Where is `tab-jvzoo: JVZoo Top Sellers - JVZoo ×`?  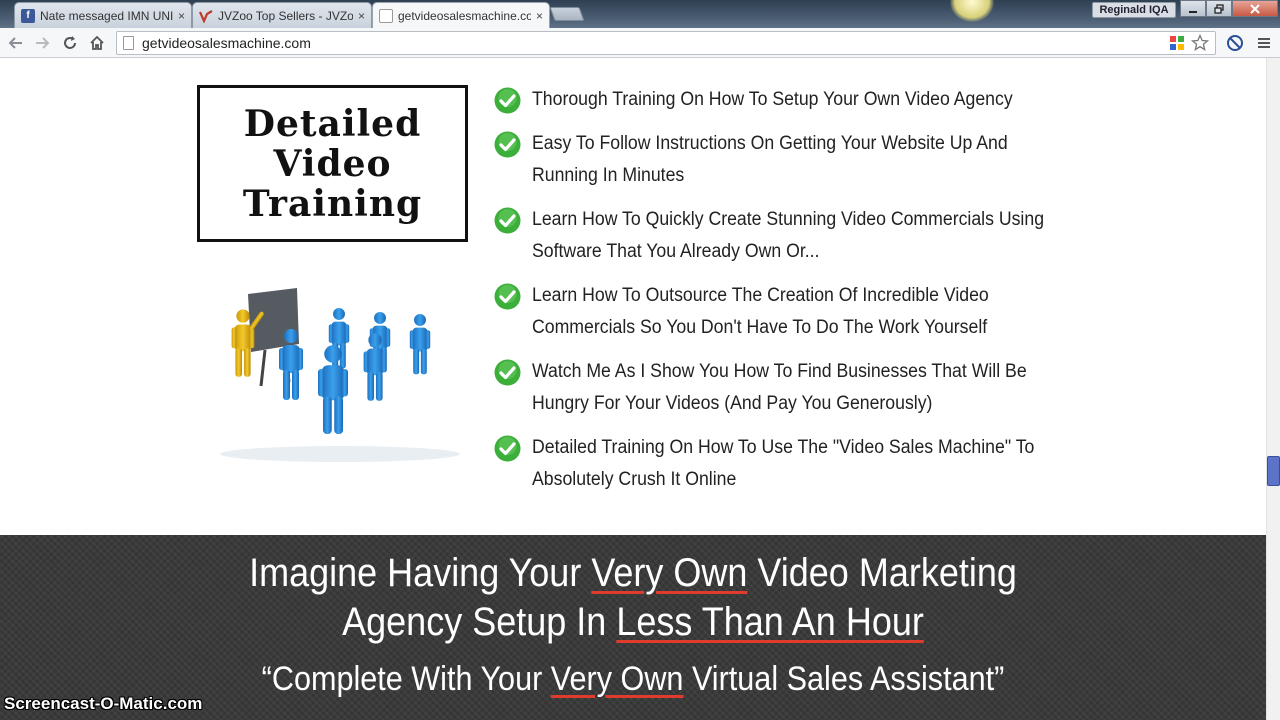
tab-jvzoo: JVZoo Top Sellers - JVZoo × is located at coordinates (282, 15).